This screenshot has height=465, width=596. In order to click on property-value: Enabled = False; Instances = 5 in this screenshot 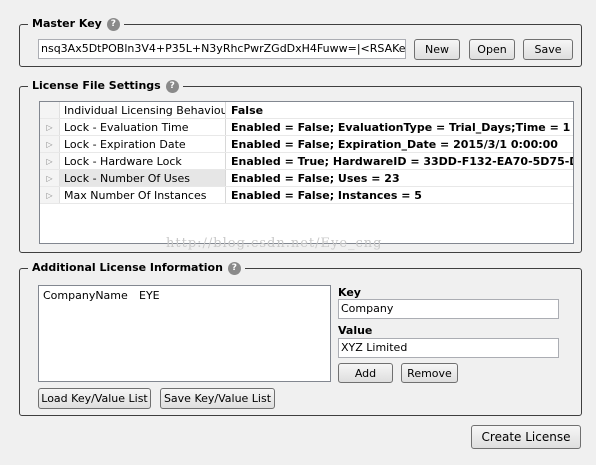, I will do `click(399, 195)`.